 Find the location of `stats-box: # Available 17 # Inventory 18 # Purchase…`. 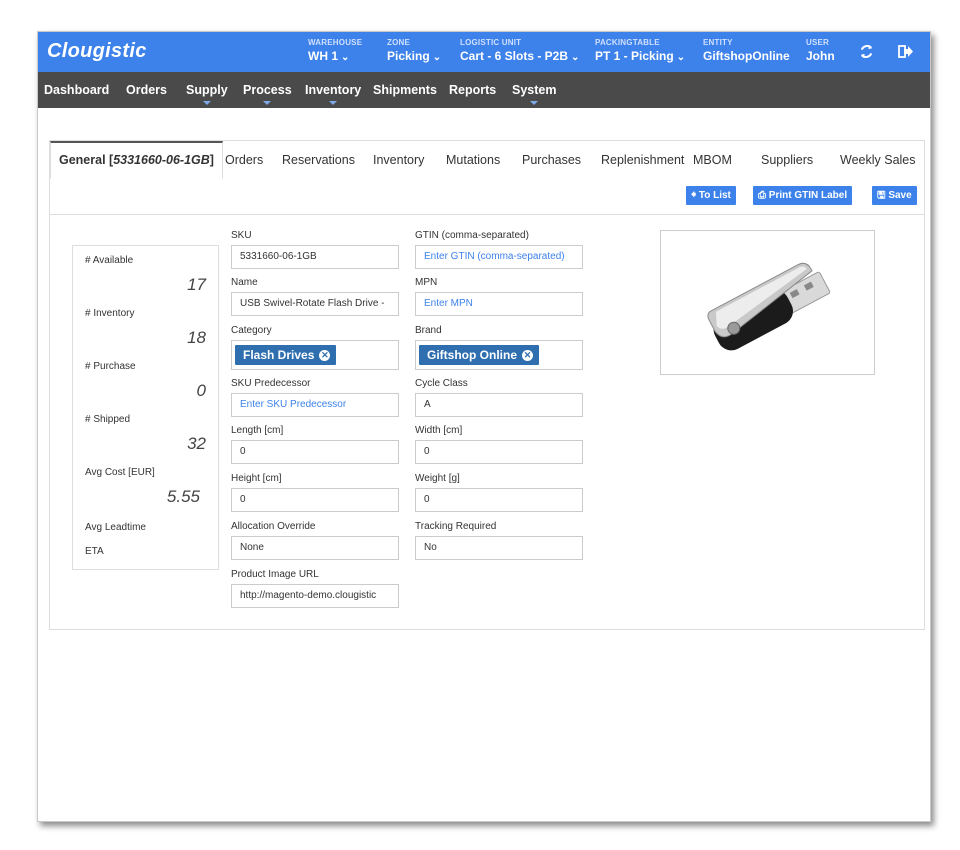

stats-box: # Available 17 # Inventory 18 # Purchase… is located at coordinates (145, 407).